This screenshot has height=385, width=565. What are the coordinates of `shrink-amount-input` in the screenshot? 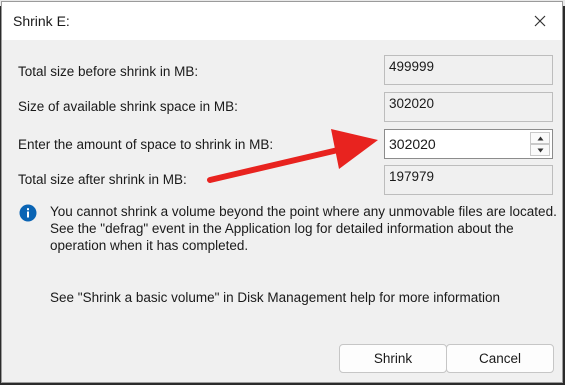 It's located at (457, 144).